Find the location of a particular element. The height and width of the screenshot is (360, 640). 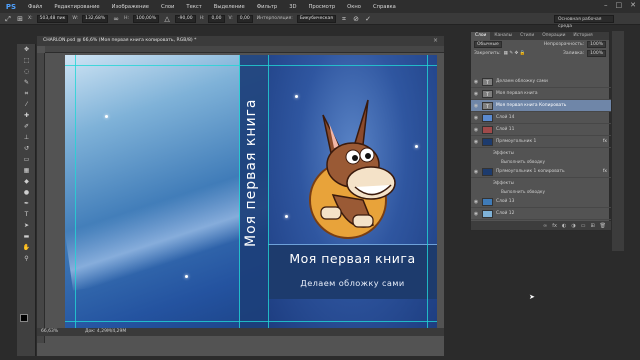

mask-icon: ◐ is located at coordinates (564, 226).